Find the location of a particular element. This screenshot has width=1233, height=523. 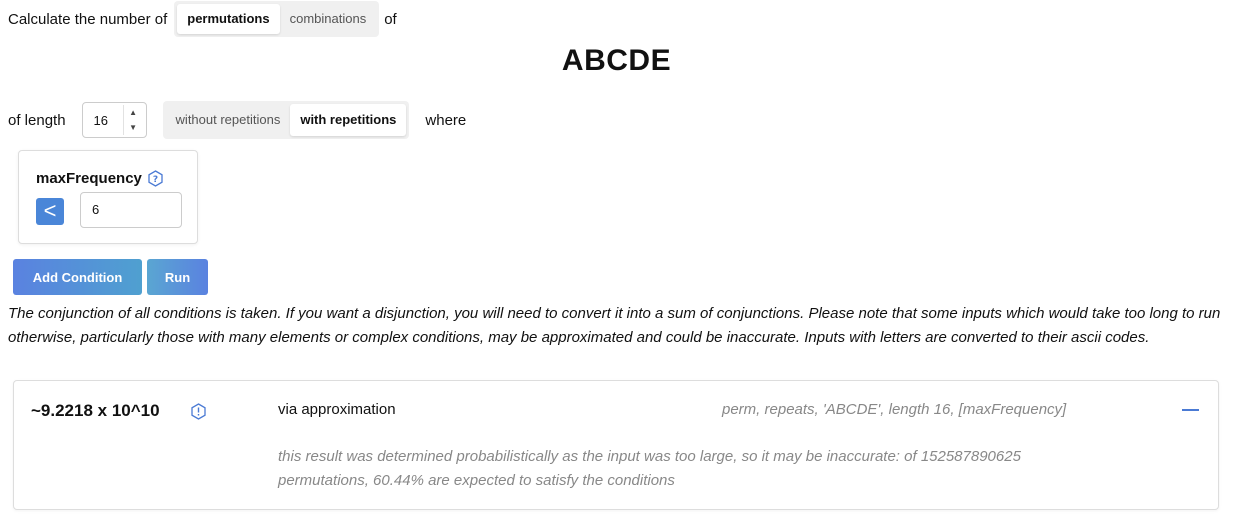

approximation-warning-icon is located at coordinates (198, 411).